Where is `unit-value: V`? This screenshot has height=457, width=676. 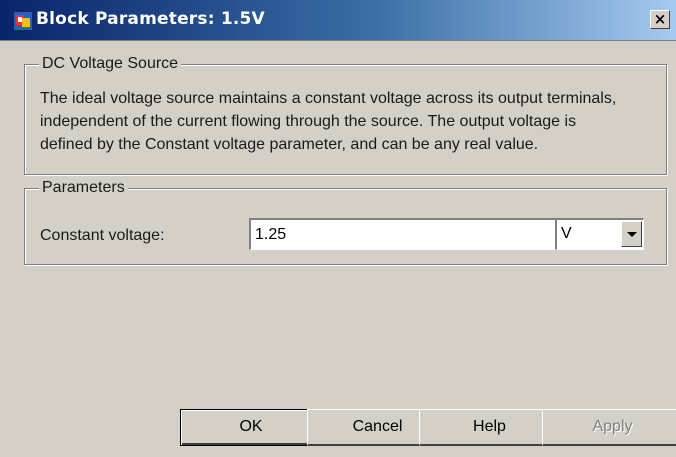
unit-value: V is located at coordinates (566, 233).